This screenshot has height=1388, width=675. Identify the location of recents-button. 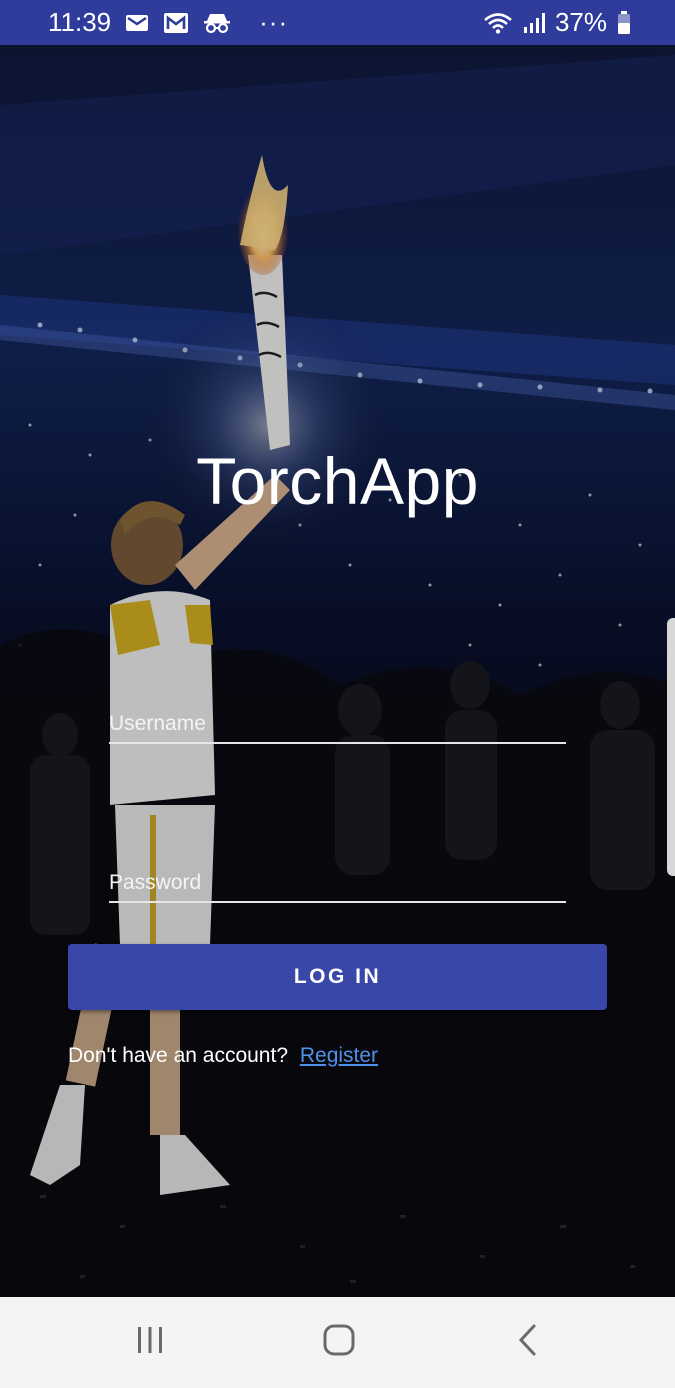
(150, 1342).